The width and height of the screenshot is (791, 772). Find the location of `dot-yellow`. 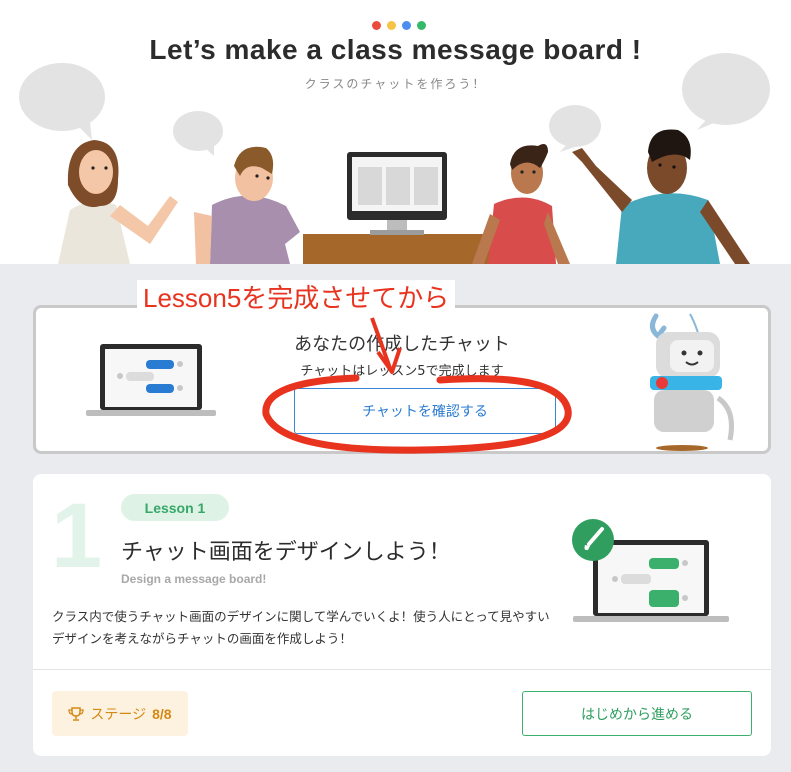

dot-yellow is located at coordinates (391, 25).